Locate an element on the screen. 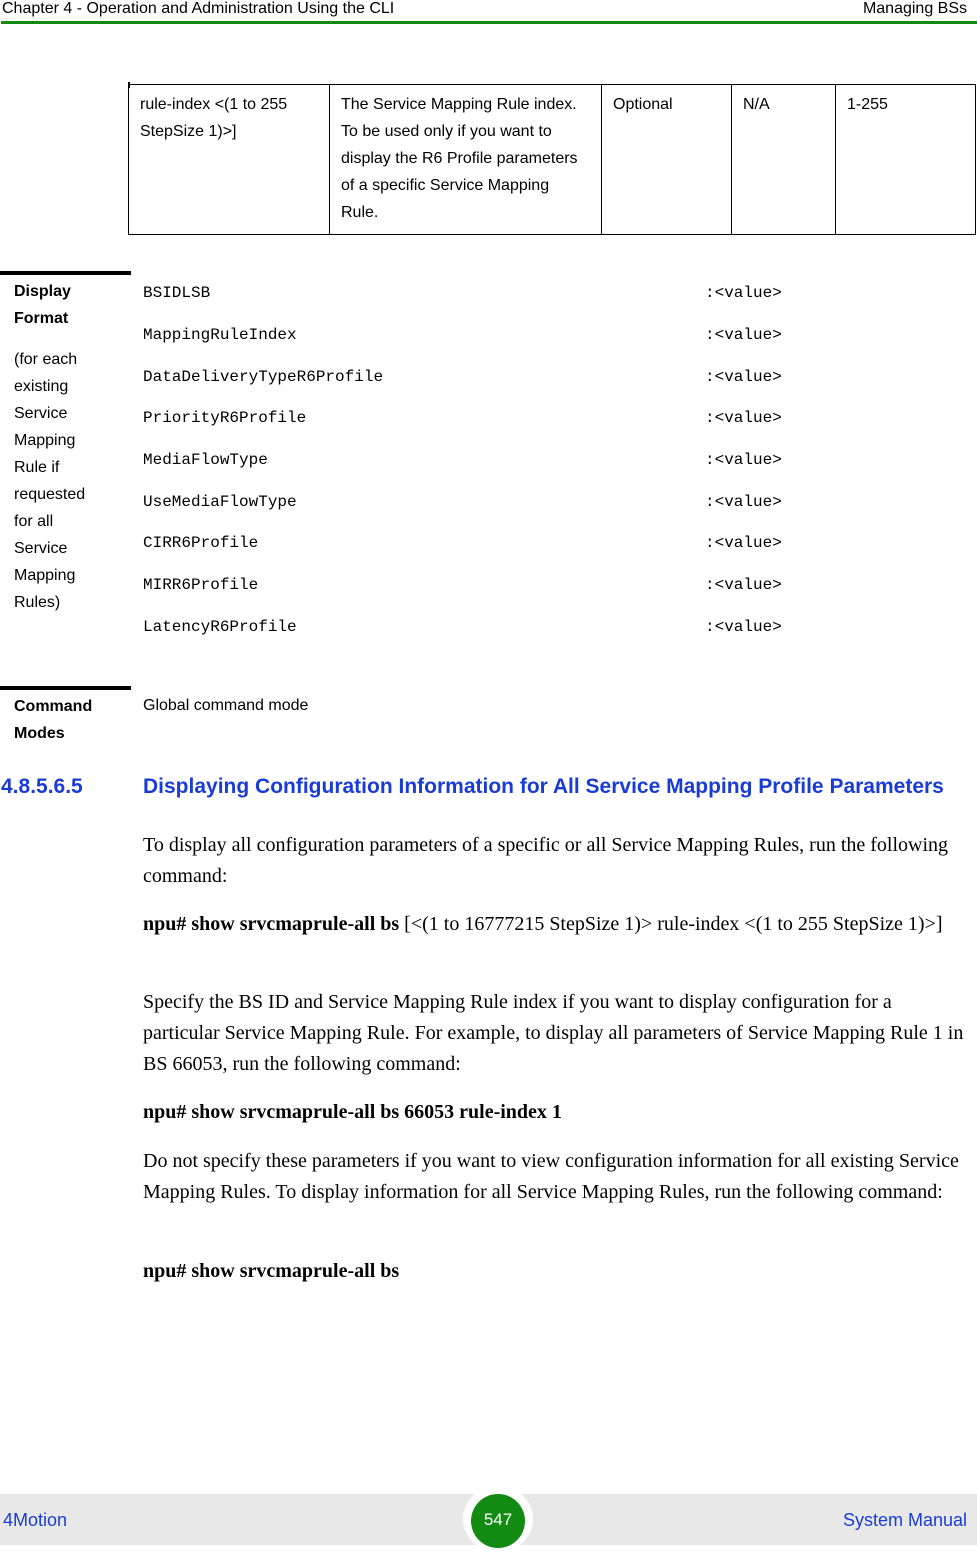 This screenshot has width=977, height=1552. command-modes-value: Global command mode is located at coordinates (226, 705).